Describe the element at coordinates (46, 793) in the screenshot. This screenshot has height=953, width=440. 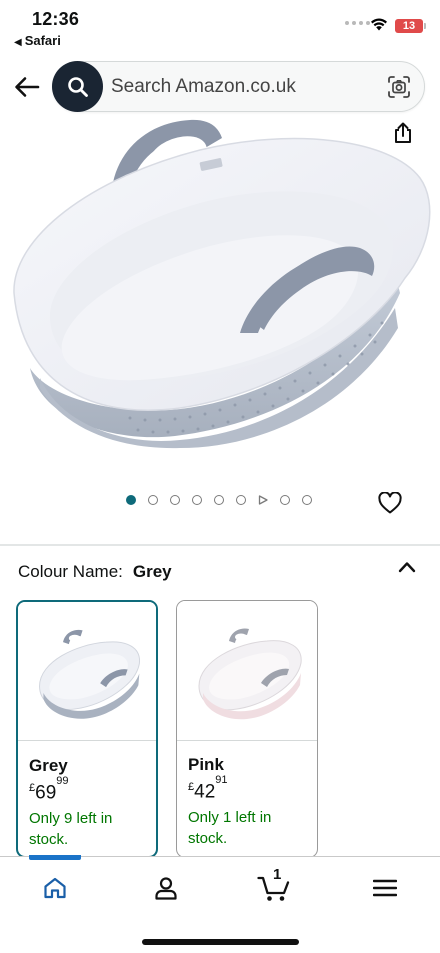
I see `price-major: 69` at that location.